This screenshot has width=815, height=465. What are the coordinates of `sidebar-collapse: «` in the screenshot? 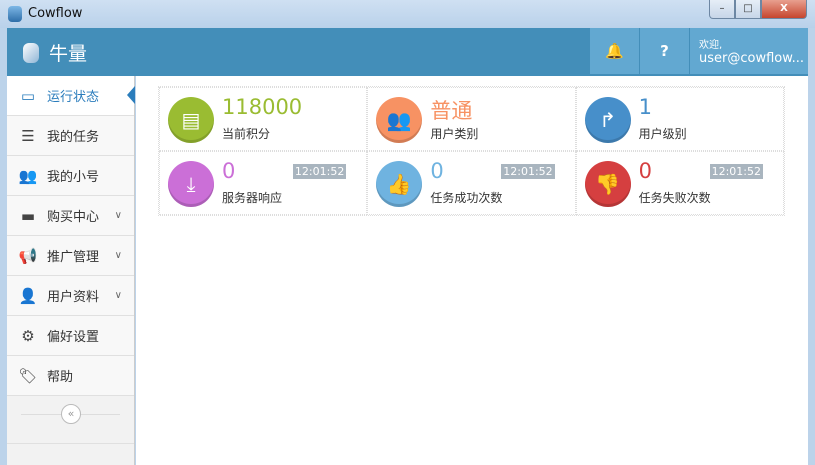 It's located at (70, 420).